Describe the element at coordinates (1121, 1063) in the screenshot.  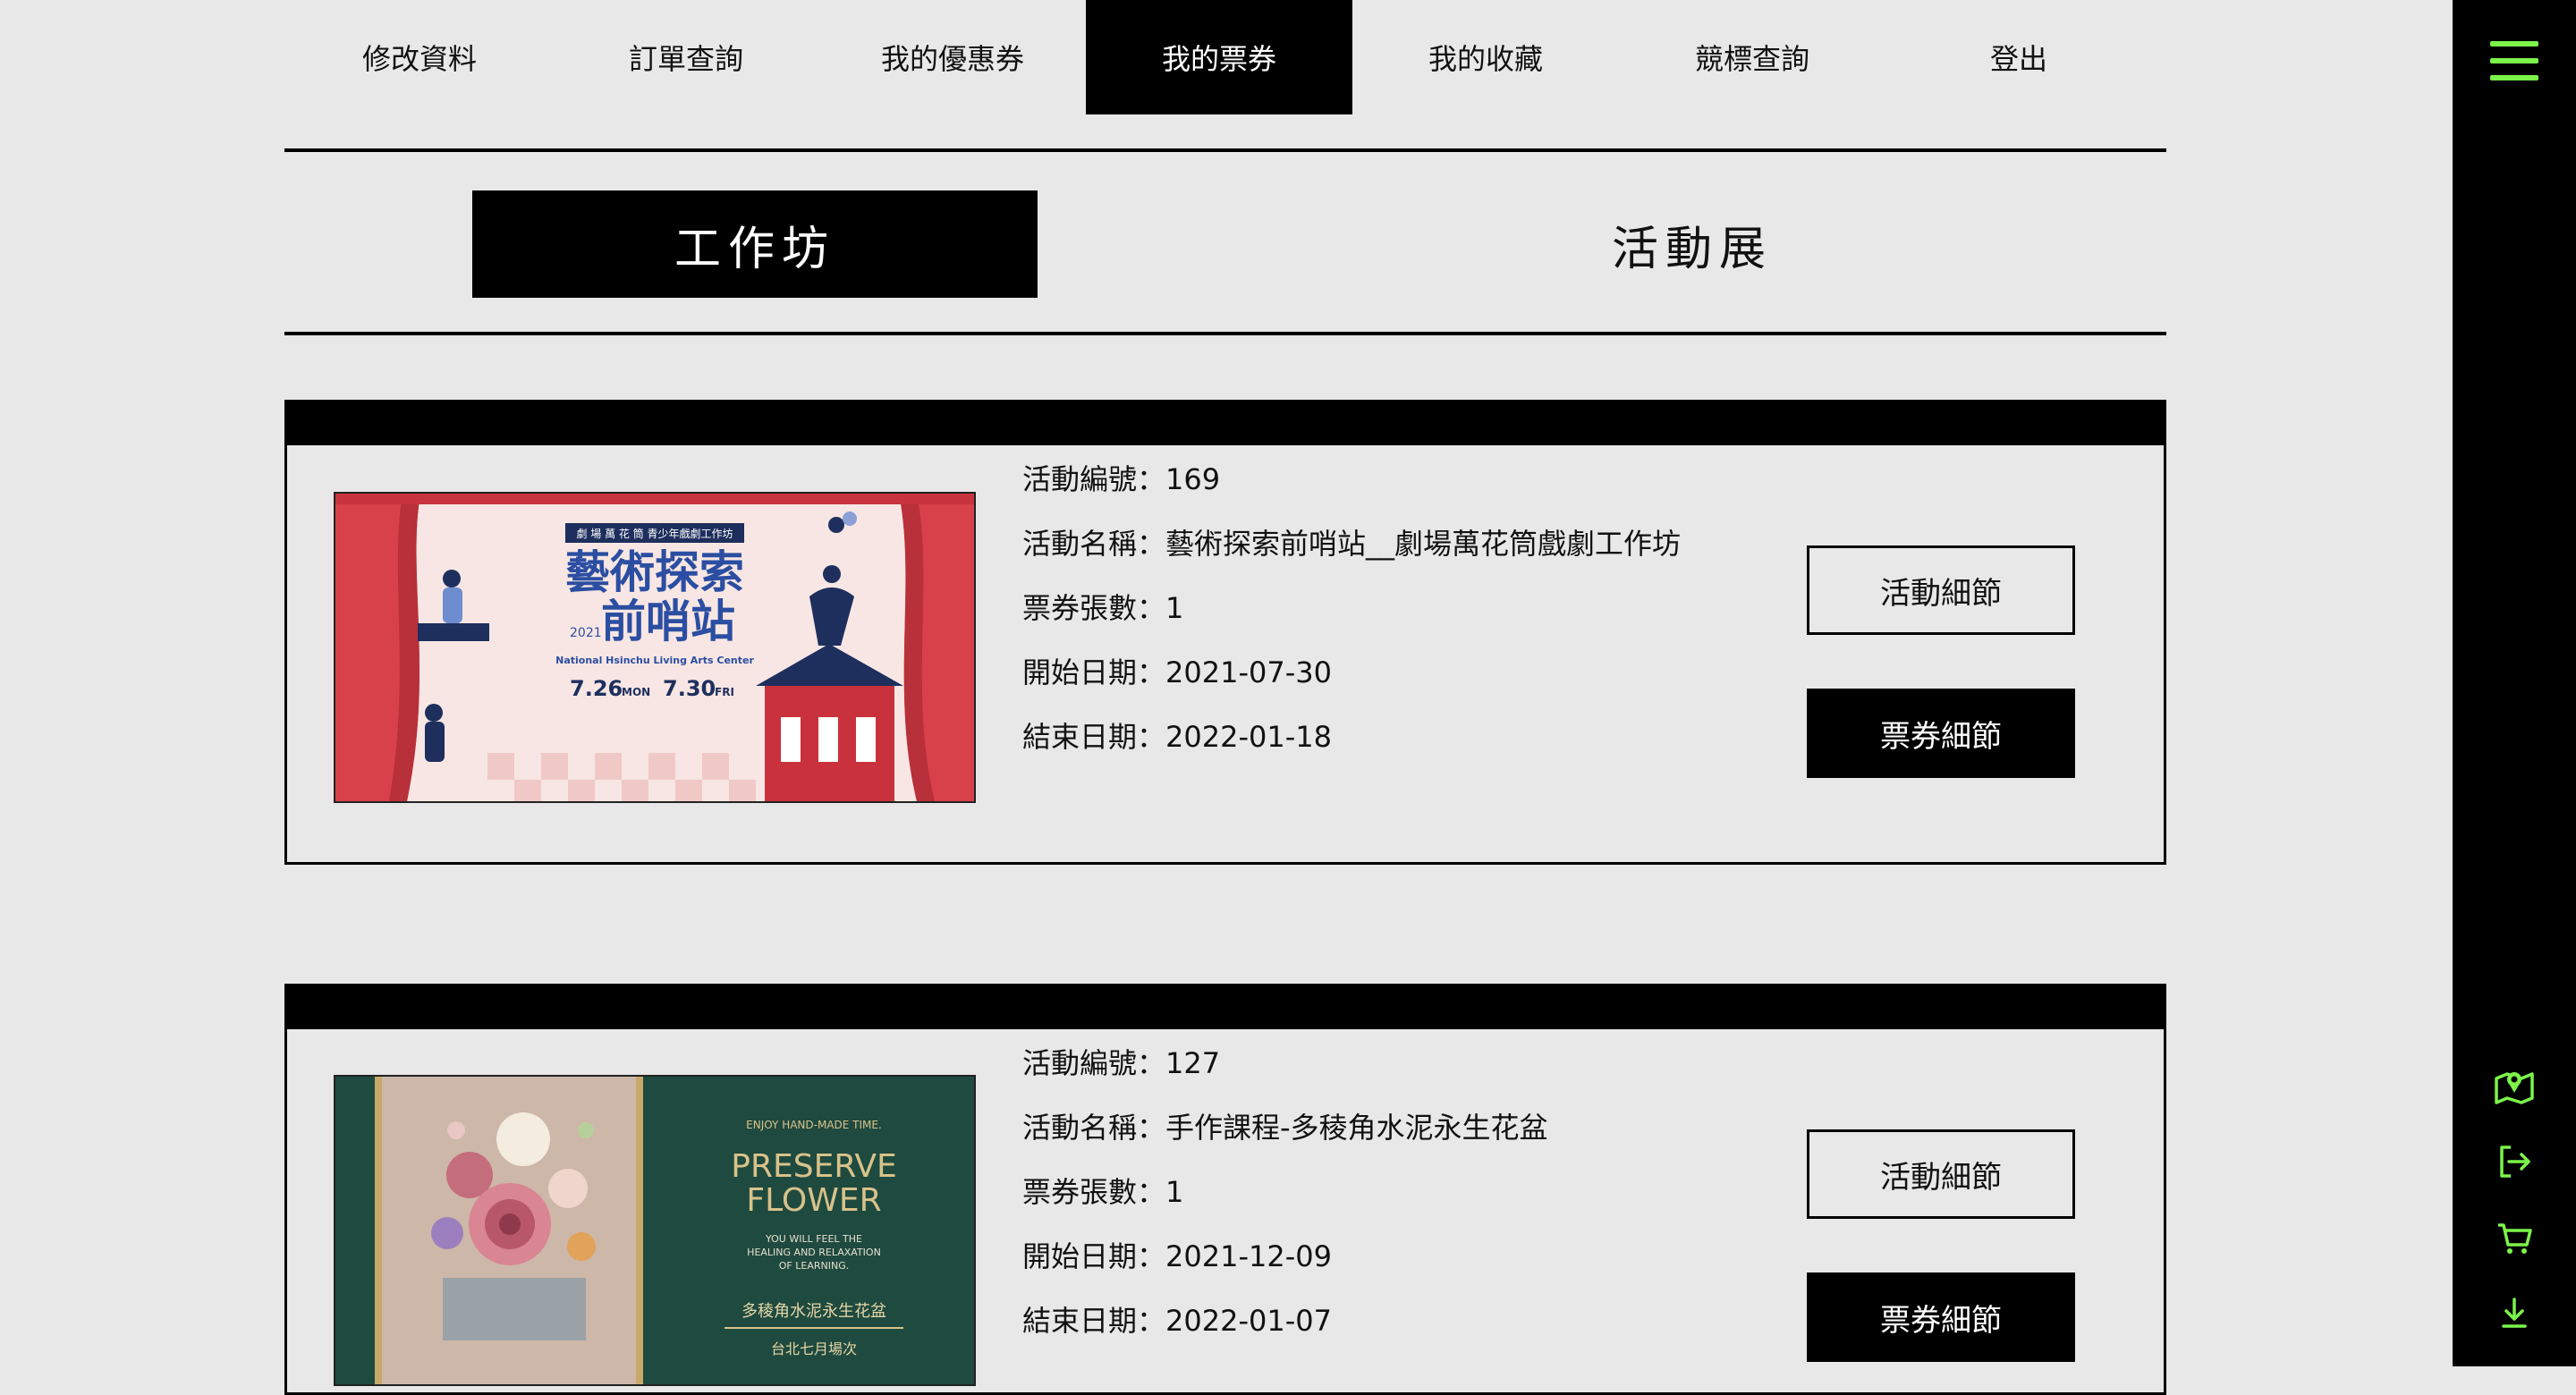
I see `event-id: 活動編號：127` at that location.